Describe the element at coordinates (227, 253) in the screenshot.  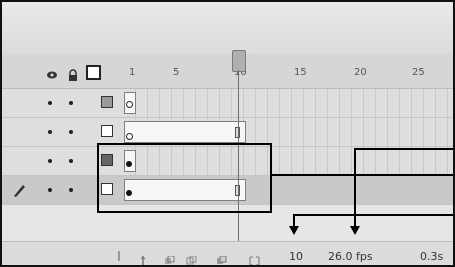
I see `timeline-statusbar: 10 26.0 fps 0.3s` at that location.